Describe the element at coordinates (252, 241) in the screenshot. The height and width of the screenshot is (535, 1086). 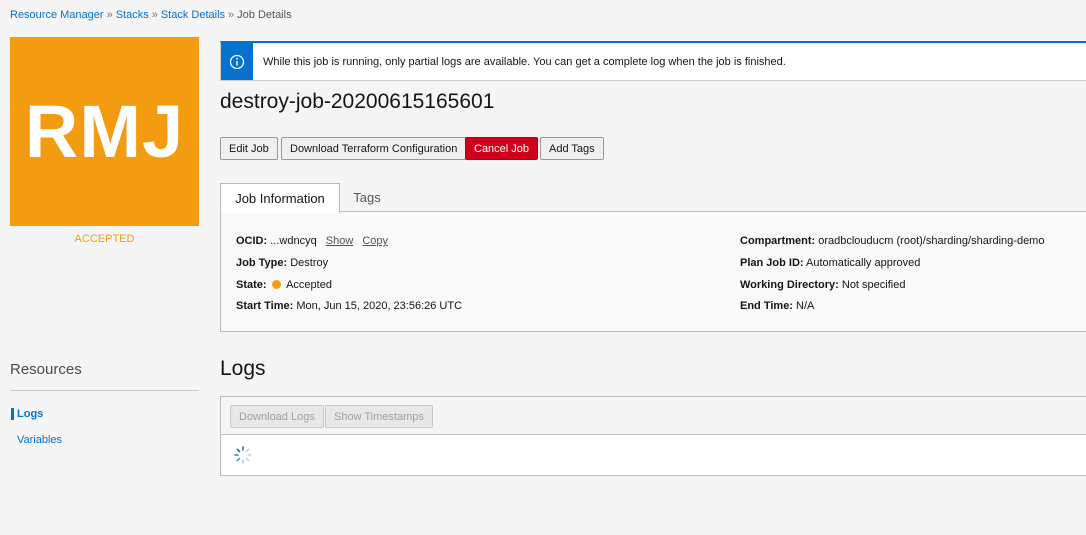
I see `ocid-label: OCID:` at that location.